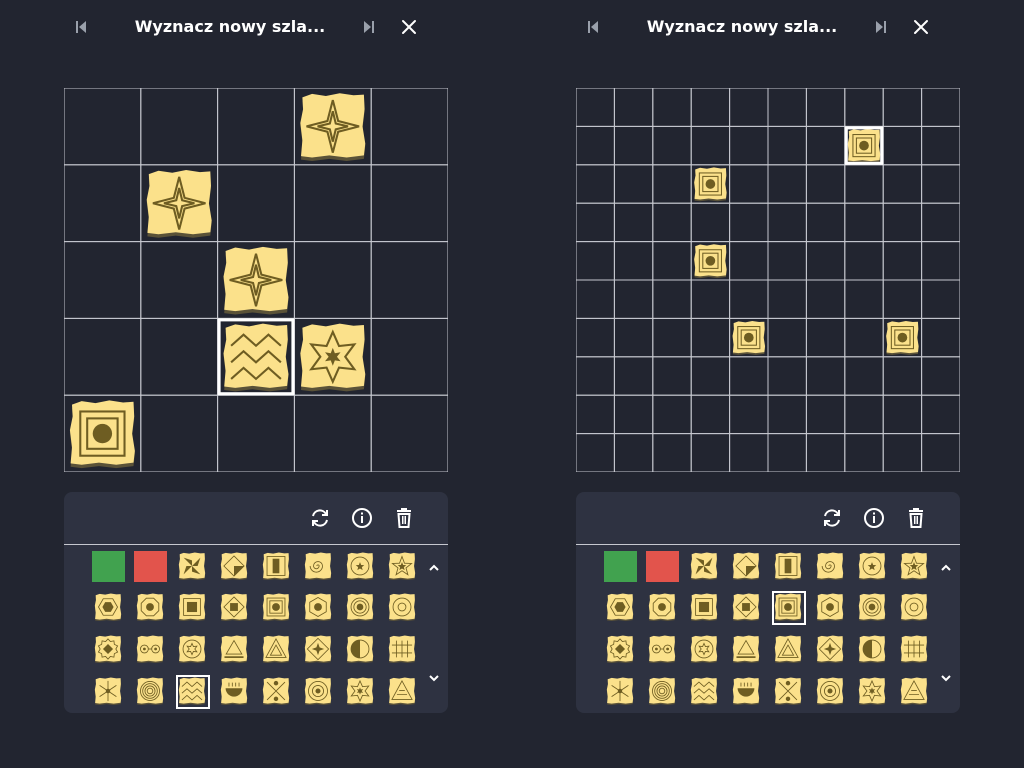 This screenshot has width=1024, height=768. What do you see at coordinates (277, 608) in the screenshot?
I see `palette-tile-square-dot` at bounding box center [277, 608].